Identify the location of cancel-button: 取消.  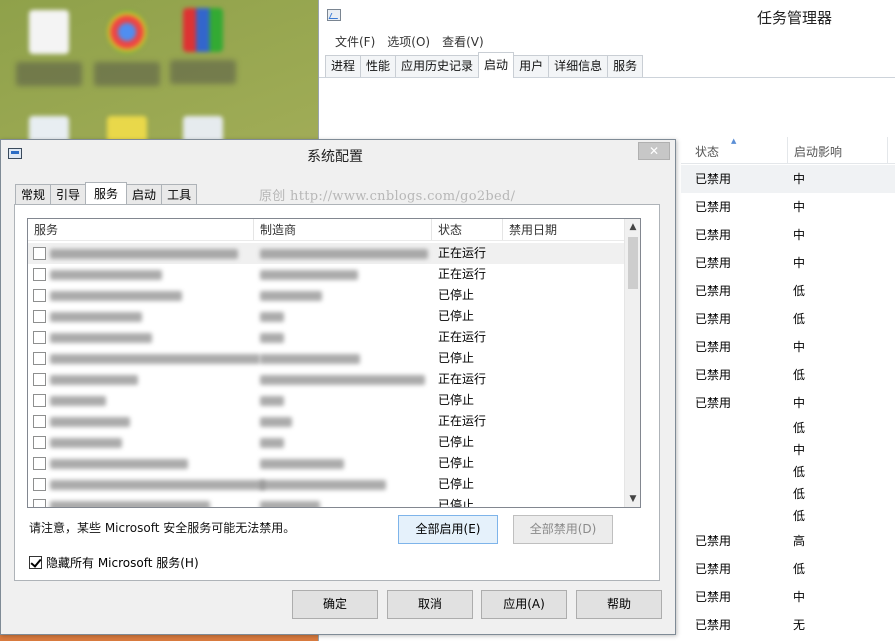
(430, 604).